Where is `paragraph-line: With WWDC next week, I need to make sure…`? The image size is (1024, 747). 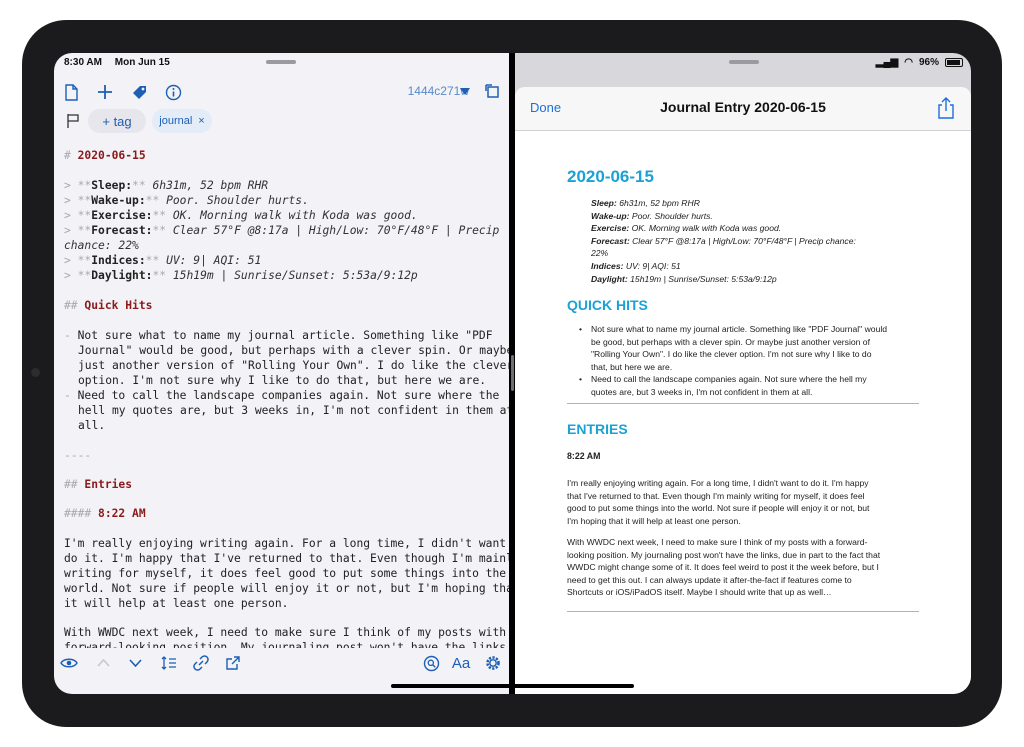
paragraph-line: With WWDC next week, I need to make sure… is located at coordinates (717, 542).